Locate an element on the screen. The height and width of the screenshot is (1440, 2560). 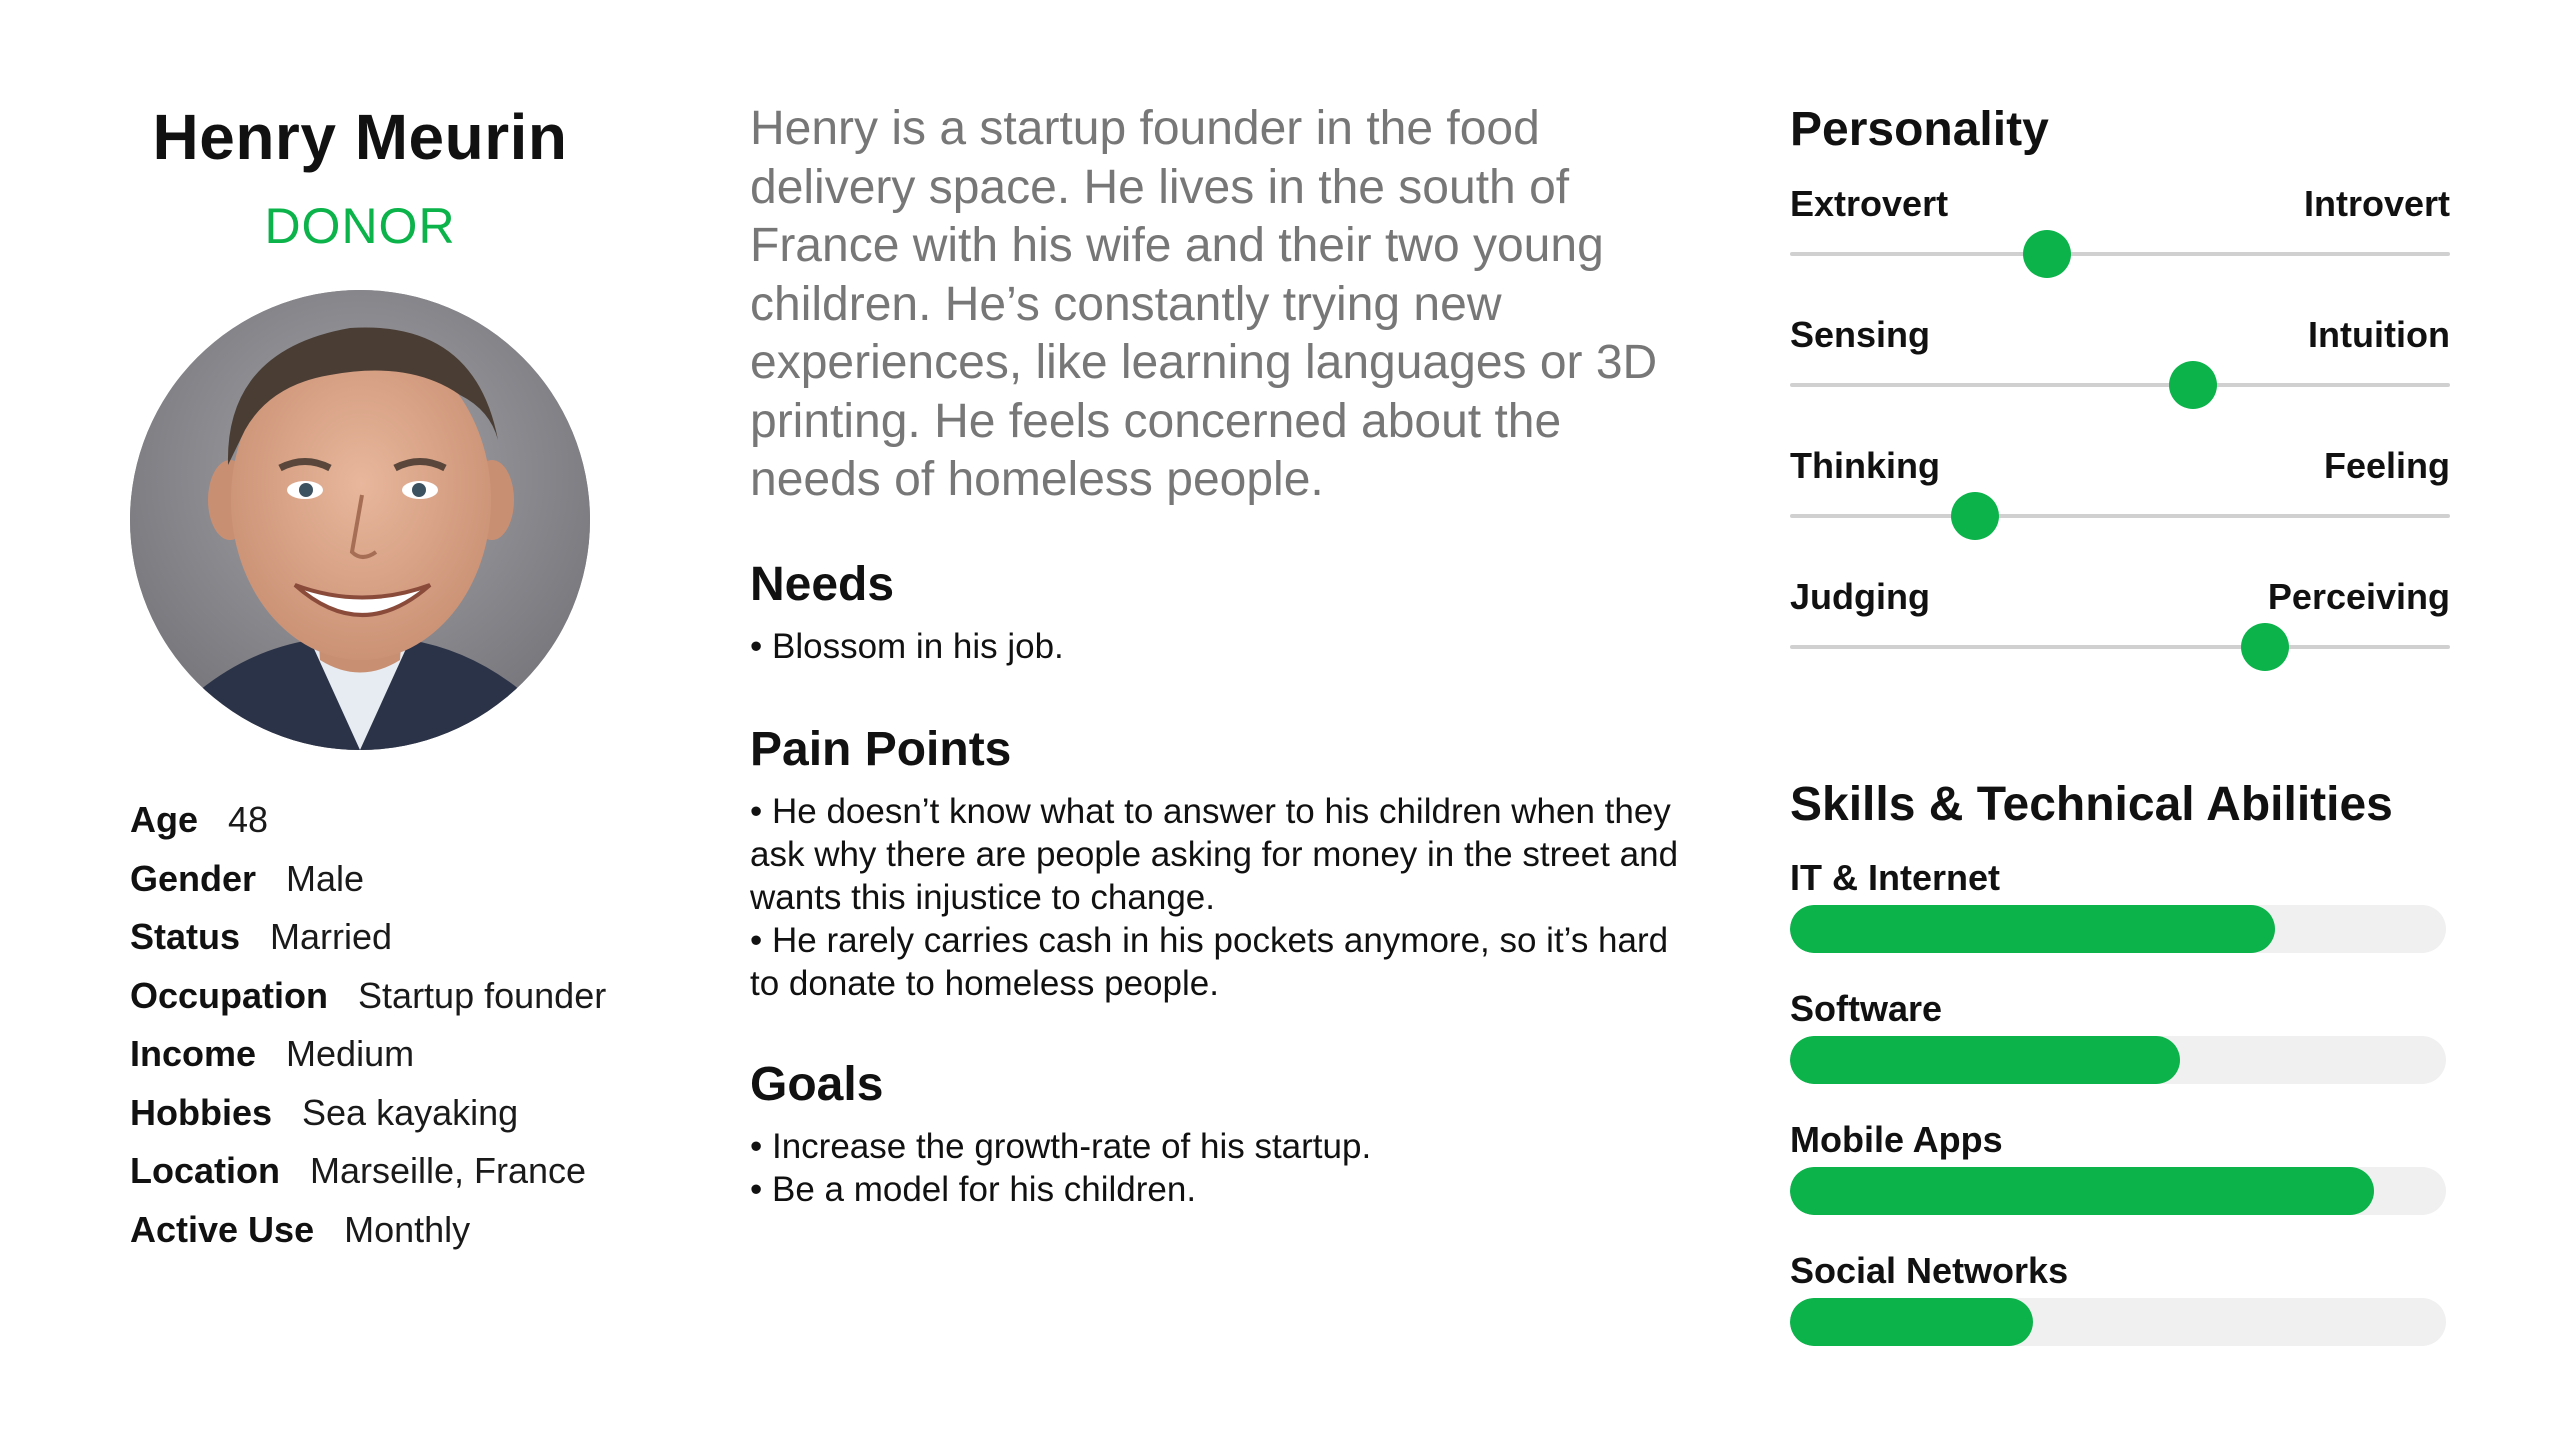
pain-points-heading: Pain Points is located at coordinates (881, 749).